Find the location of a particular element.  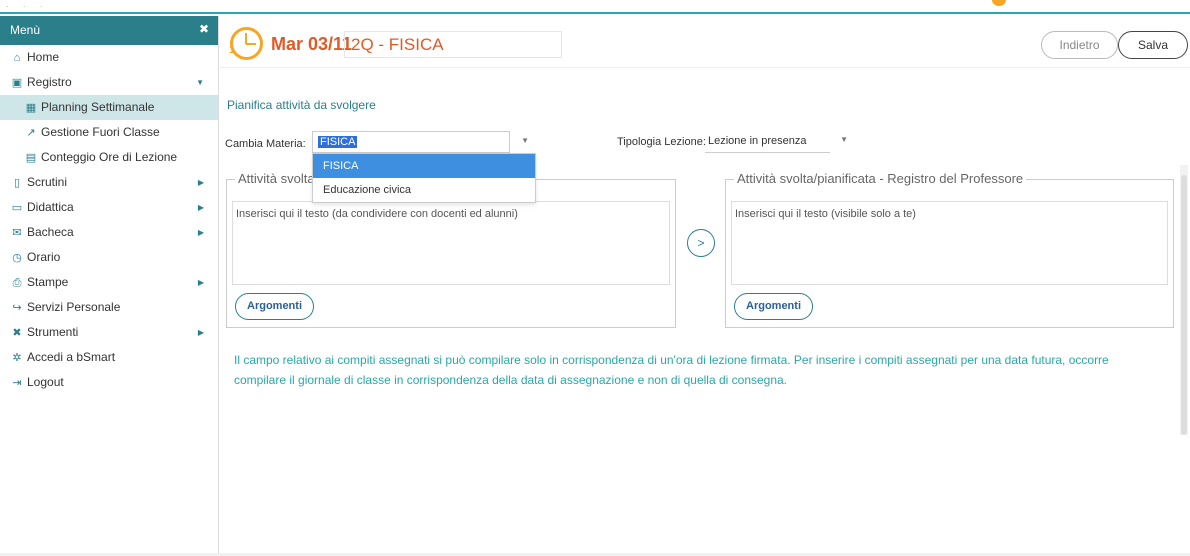

book-icon: ▭ is located at coordinates (17, 208).